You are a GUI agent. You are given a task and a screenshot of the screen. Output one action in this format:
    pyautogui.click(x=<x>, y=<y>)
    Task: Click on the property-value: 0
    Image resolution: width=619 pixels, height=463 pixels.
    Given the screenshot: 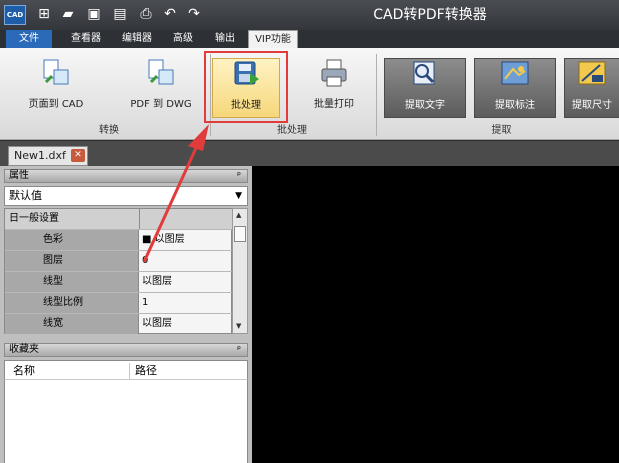 What is the action you would take?
    pyautogui.click(x=145, y=260)
    